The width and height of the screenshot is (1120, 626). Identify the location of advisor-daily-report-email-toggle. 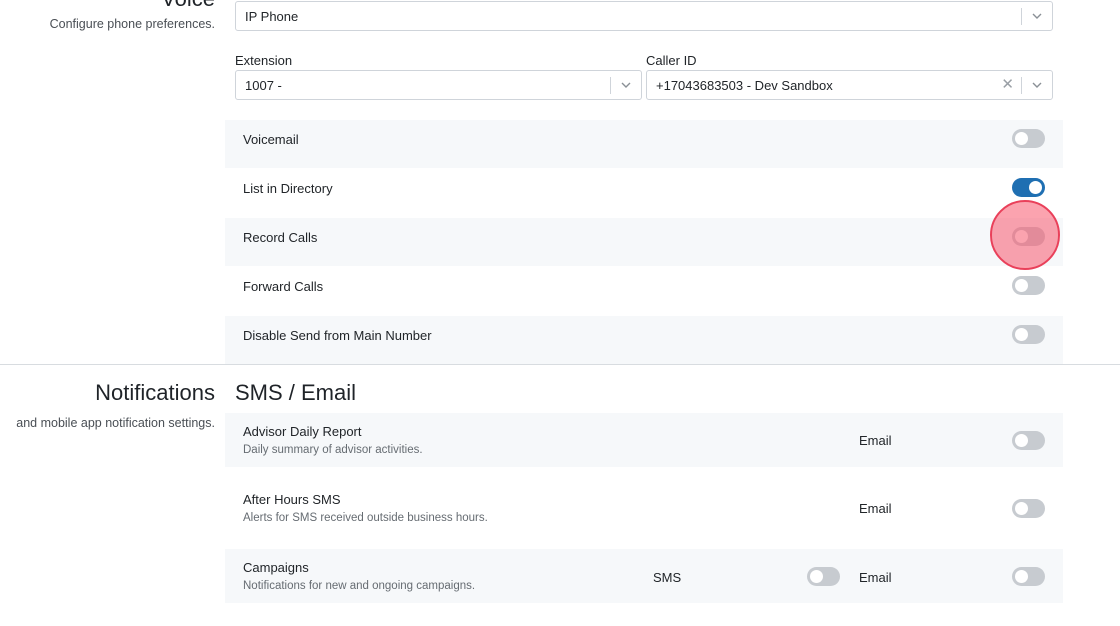
(1028, 440).